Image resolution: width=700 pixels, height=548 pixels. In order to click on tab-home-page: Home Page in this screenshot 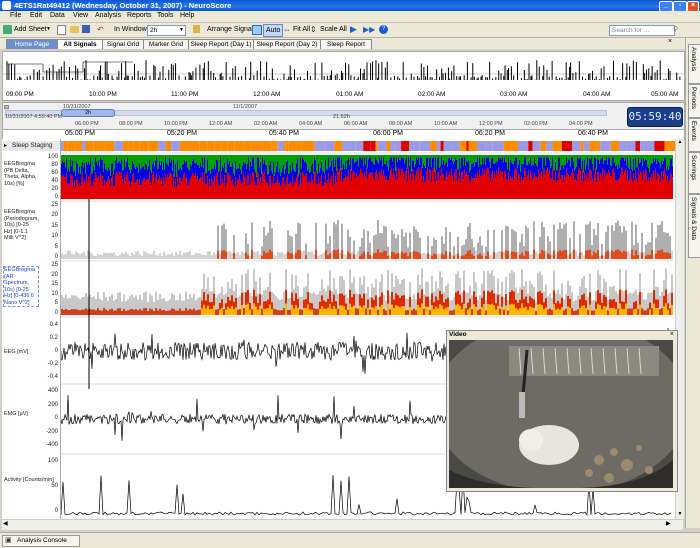, I will do `click(32, 44)`.